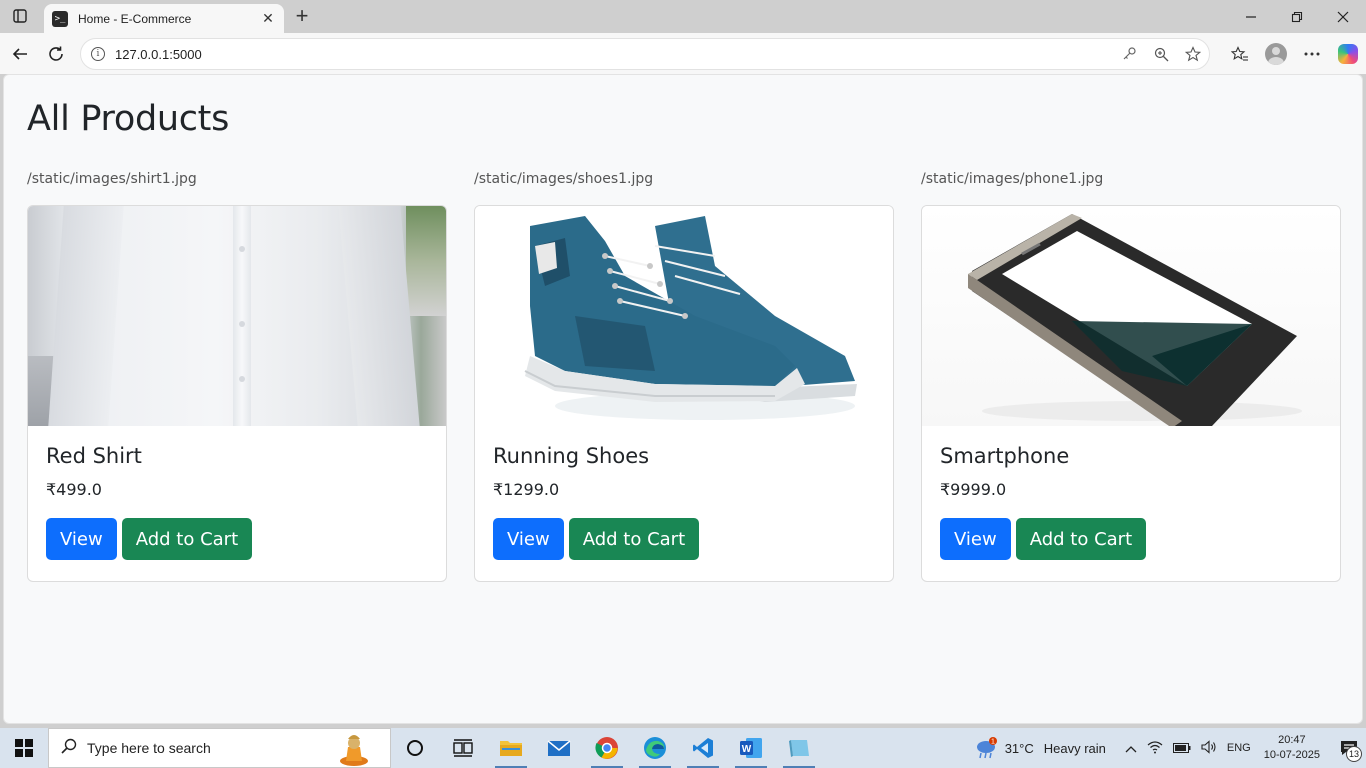 The height and width of the screenshot is (768, 1366). Describe the element at coordinates (1291, 755) in the screenshot. I see `clock-date: 10-07-2025` at that location.